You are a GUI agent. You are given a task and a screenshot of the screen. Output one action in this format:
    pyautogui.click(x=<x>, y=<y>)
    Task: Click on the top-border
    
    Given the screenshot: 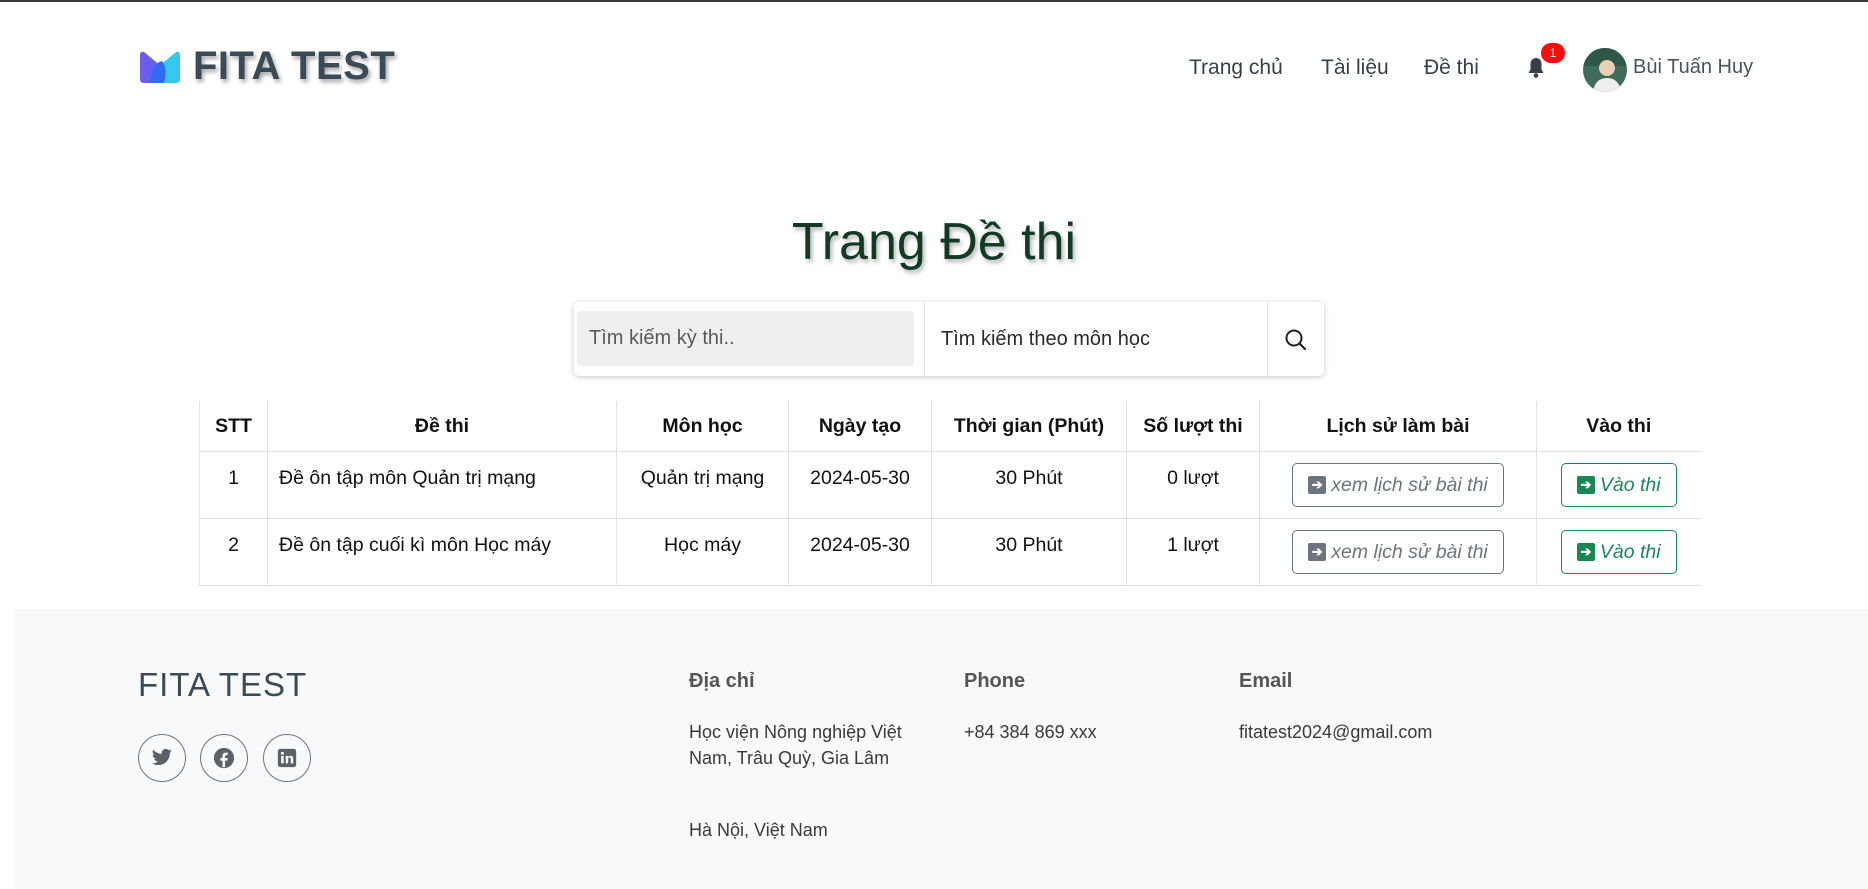 What is the action you would take?
    pyautogui.click(x=934, y=1)
    